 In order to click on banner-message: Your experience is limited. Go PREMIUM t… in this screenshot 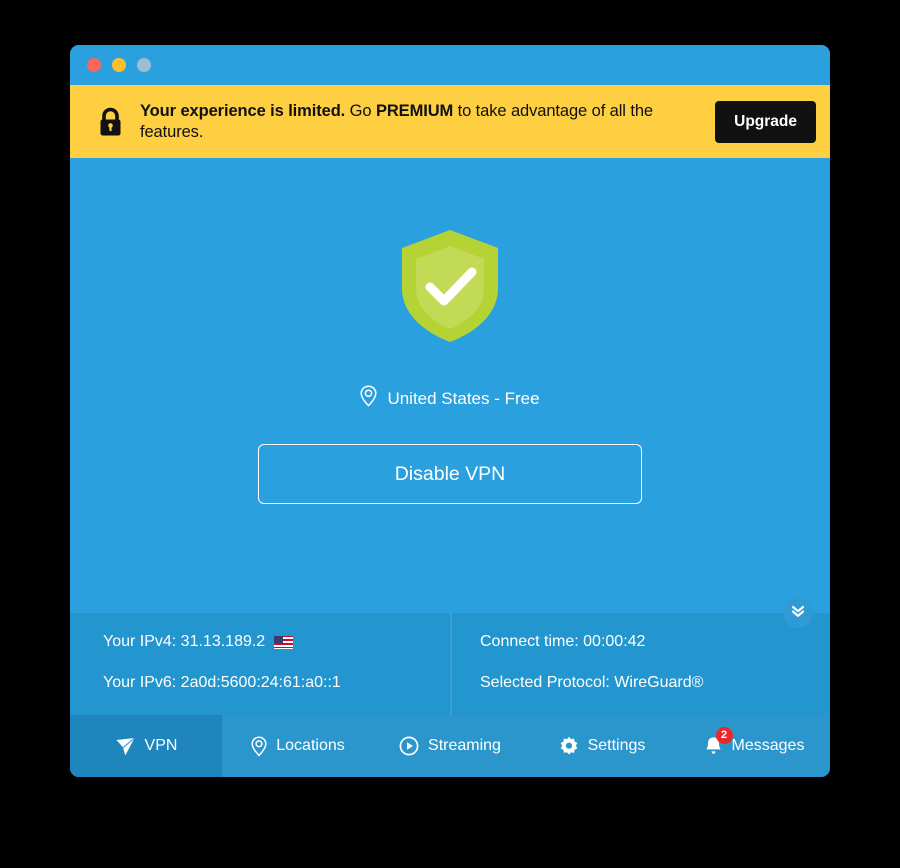, I will do `click(421, 122)`.